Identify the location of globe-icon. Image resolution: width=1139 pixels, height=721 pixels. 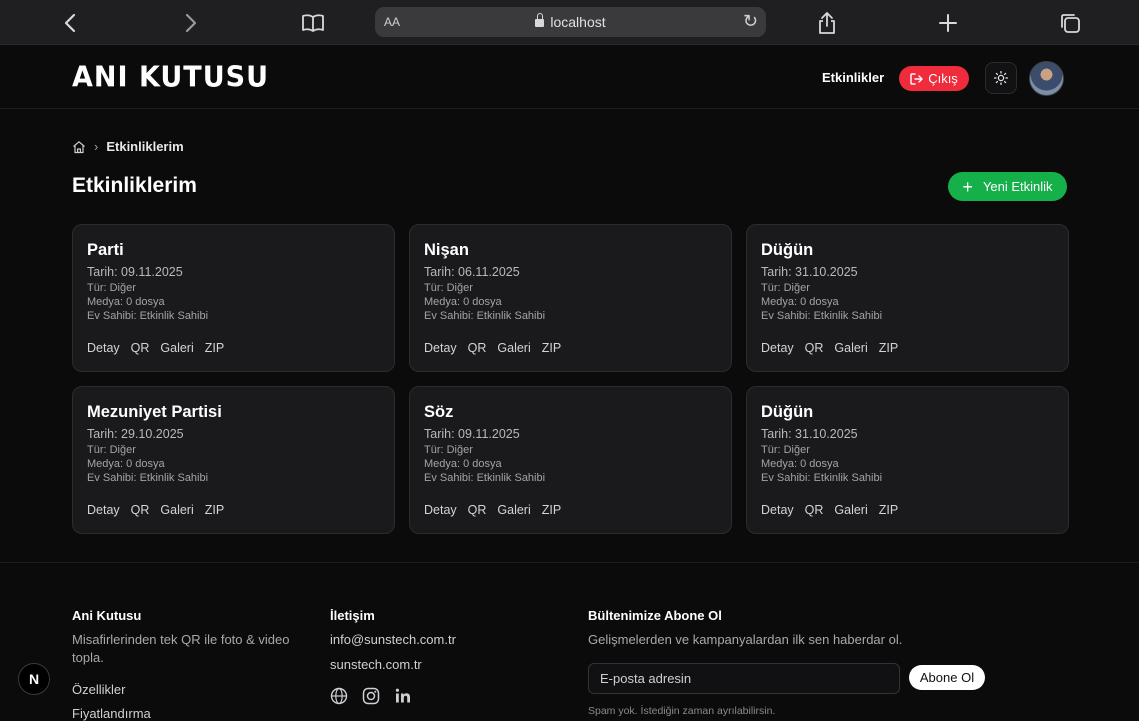
(339, 696).